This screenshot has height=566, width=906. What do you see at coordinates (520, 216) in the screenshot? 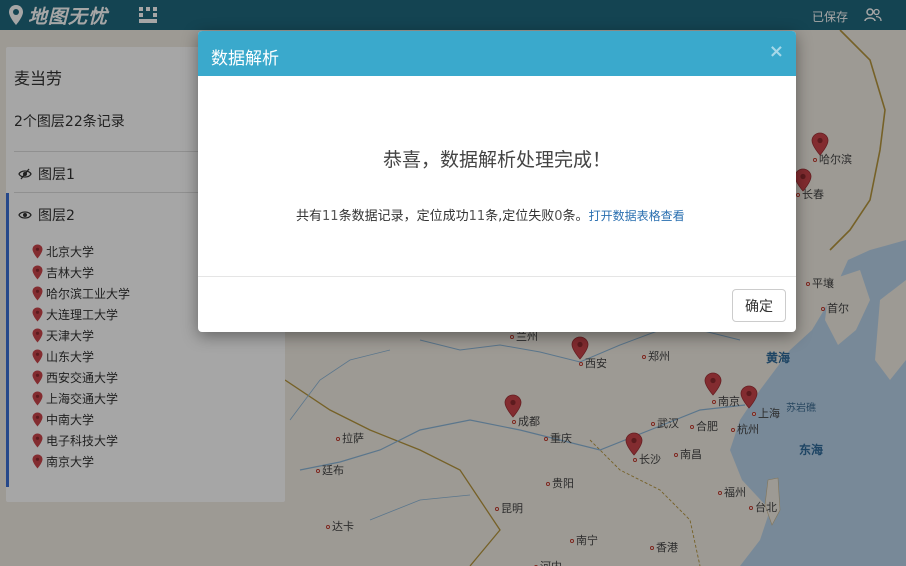
I see `detail-text: 条,定位失败` at bounding box center [520, 216].